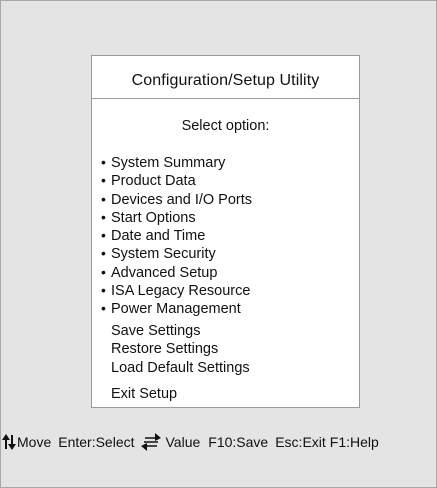  I want to click on esc-hint: Esc:Exit, so click(300, 442).